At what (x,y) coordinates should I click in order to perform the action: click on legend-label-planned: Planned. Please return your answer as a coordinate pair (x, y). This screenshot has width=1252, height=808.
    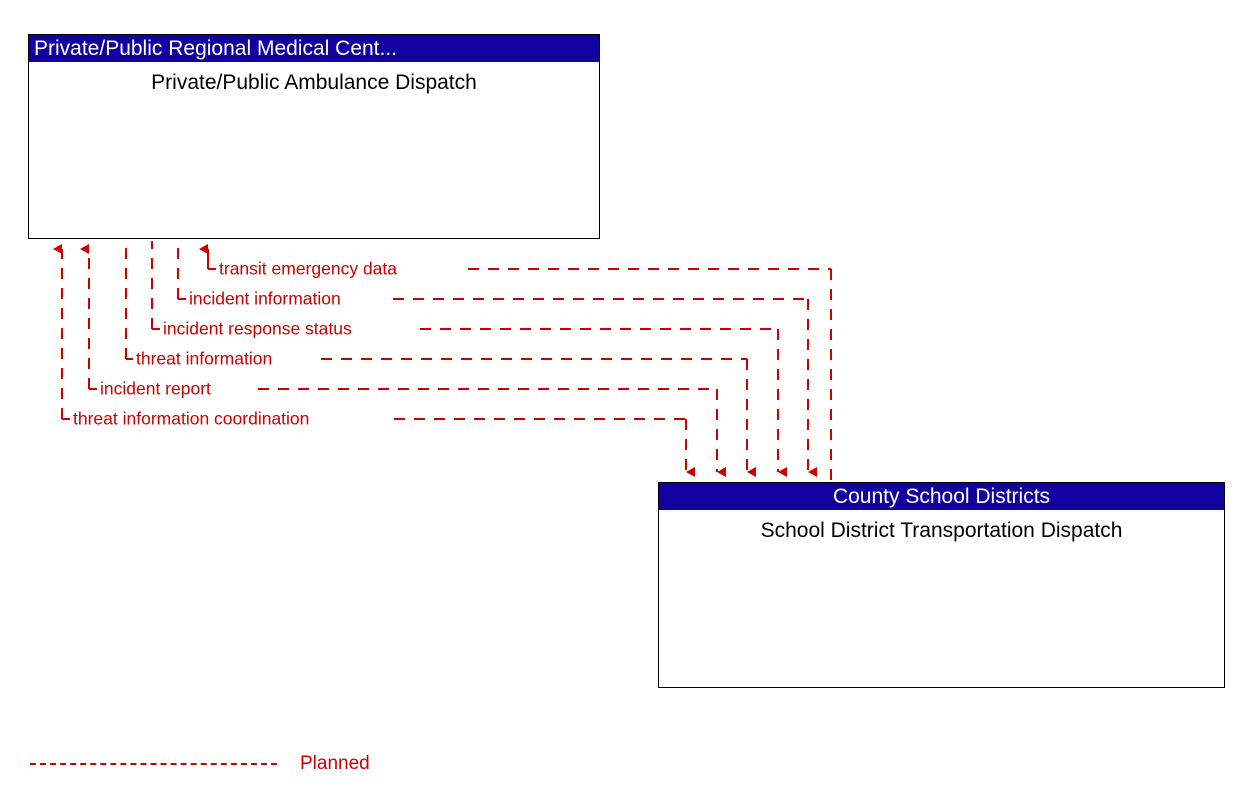
    Looking at the image, I should click on (335, 763).